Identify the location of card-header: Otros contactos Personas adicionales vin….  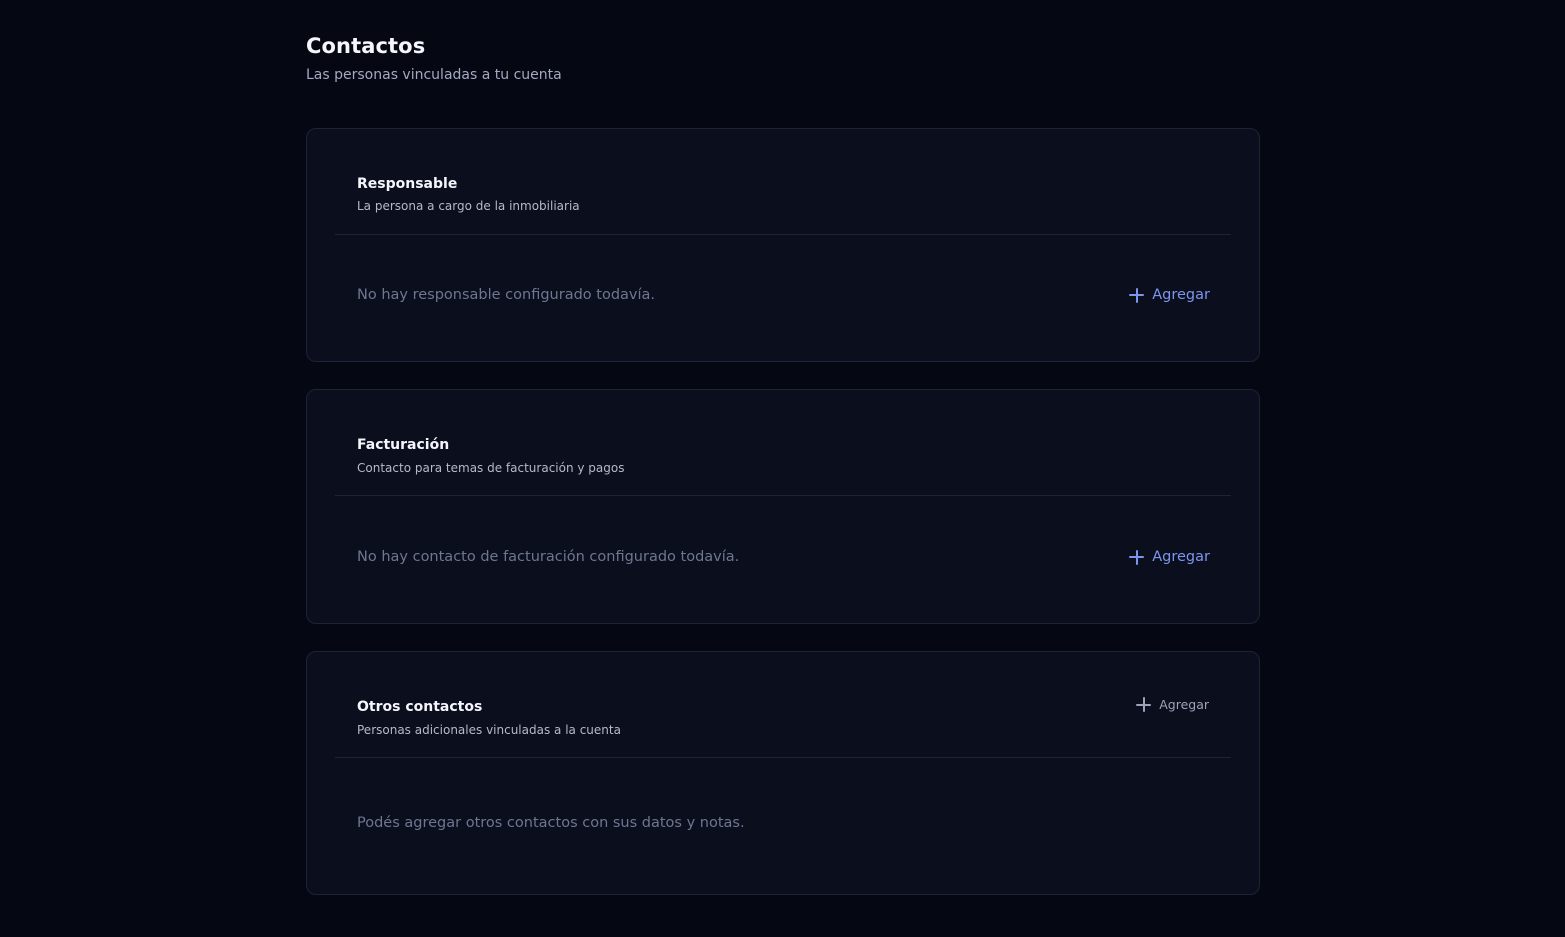
(783, 705).